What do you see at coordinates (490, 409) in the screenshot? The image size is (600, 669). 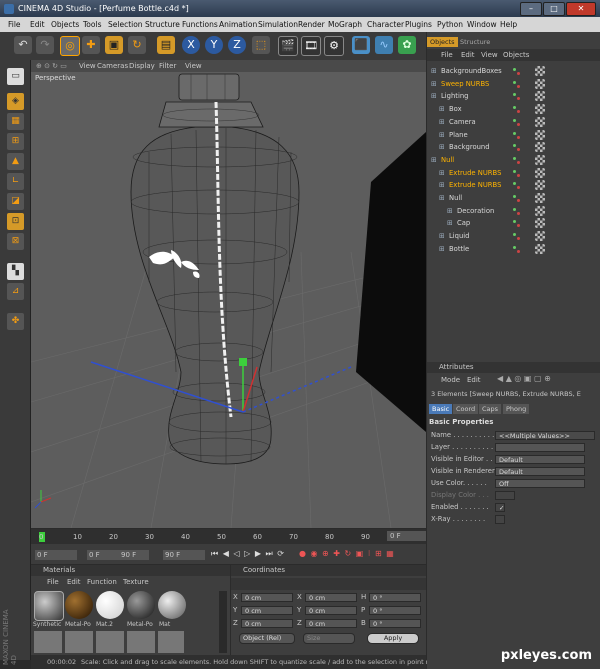 I see `tab-caps: Caps` at bounding box center [490, 409].